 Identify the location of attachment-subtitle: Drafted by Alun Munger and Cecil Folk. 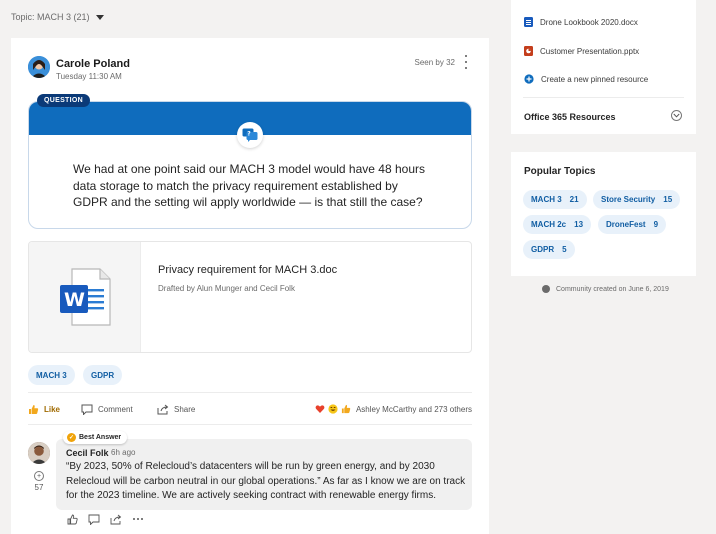
(226, 288).